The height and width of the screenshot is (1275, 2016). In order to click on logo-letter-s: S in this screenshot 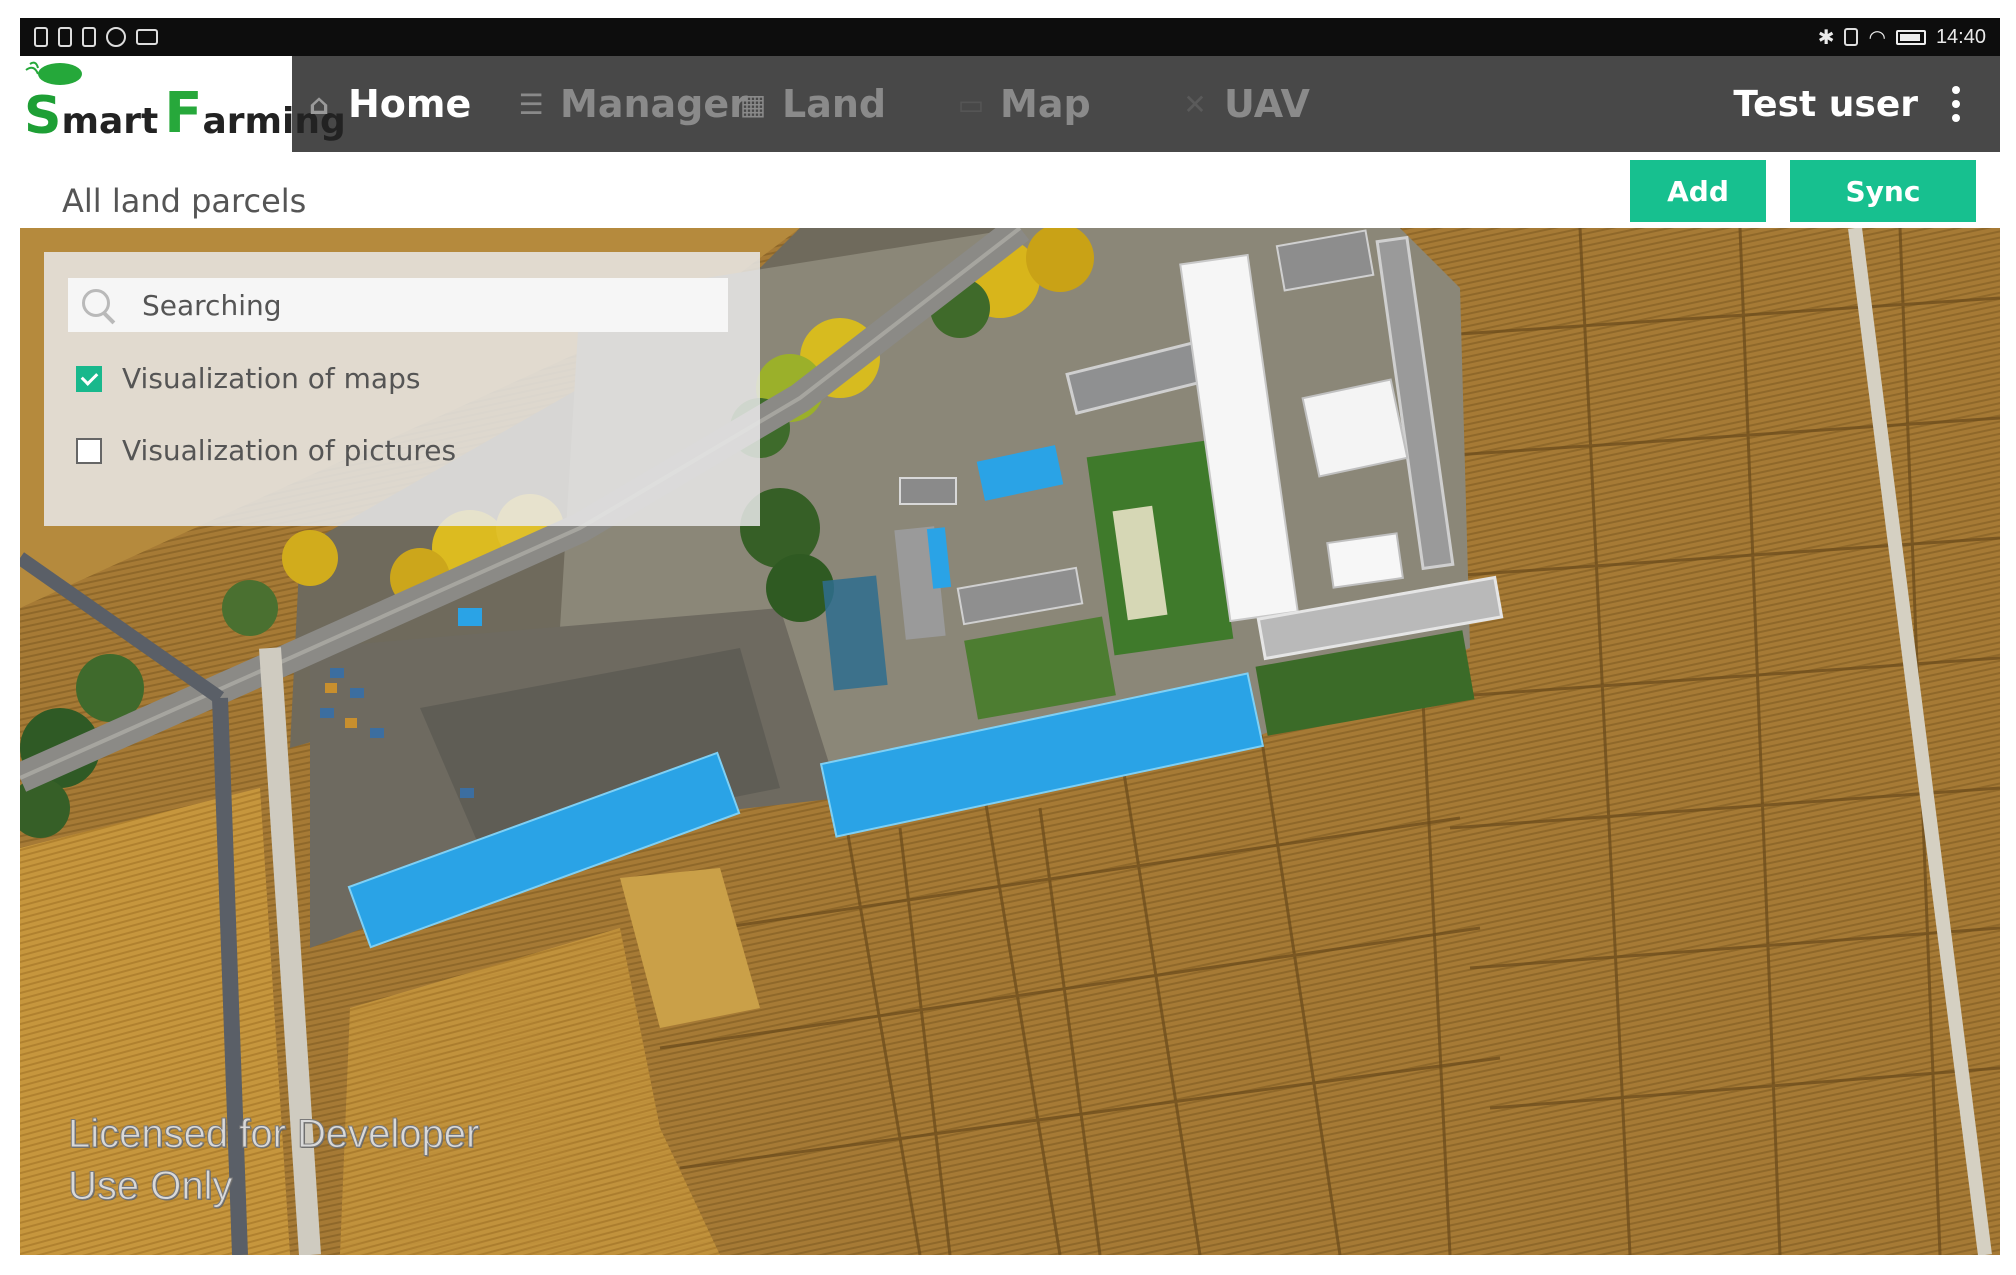, I will do `click(43, 116)`.